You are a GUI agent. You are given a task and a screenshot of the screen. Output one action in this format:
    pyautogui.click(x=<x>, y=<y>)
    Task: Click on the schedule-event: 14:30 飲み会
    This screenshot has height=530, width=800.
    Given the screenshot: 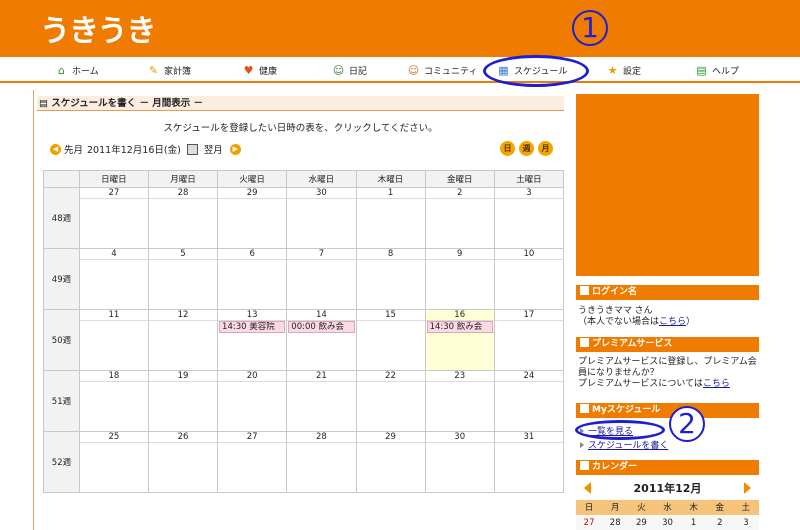 What is the action you would take?
    pyautogui.click(x=459, y=327)
    